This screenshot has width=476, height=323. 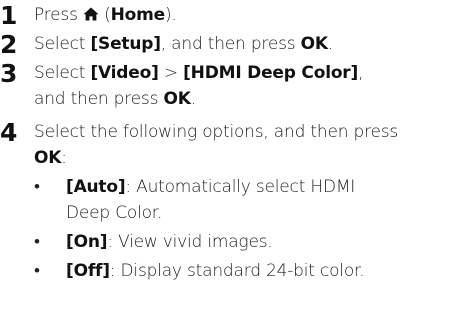 I want to click on home-icon, so click(x=91, y=12).